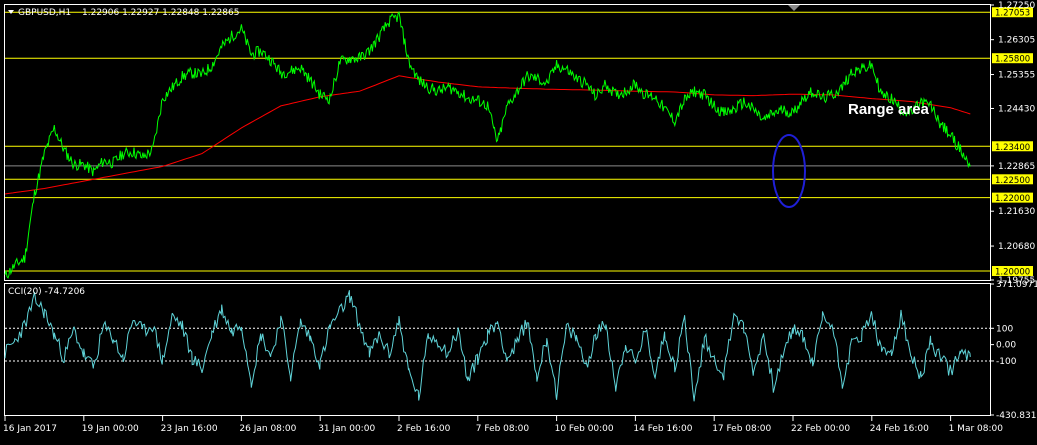 Image resolution: width=1037 pixels, height=445 pixels. Describe the element at coordinates (1016, 6) in the screenshot. I see `price-tick-label: 1.27250` at that location.